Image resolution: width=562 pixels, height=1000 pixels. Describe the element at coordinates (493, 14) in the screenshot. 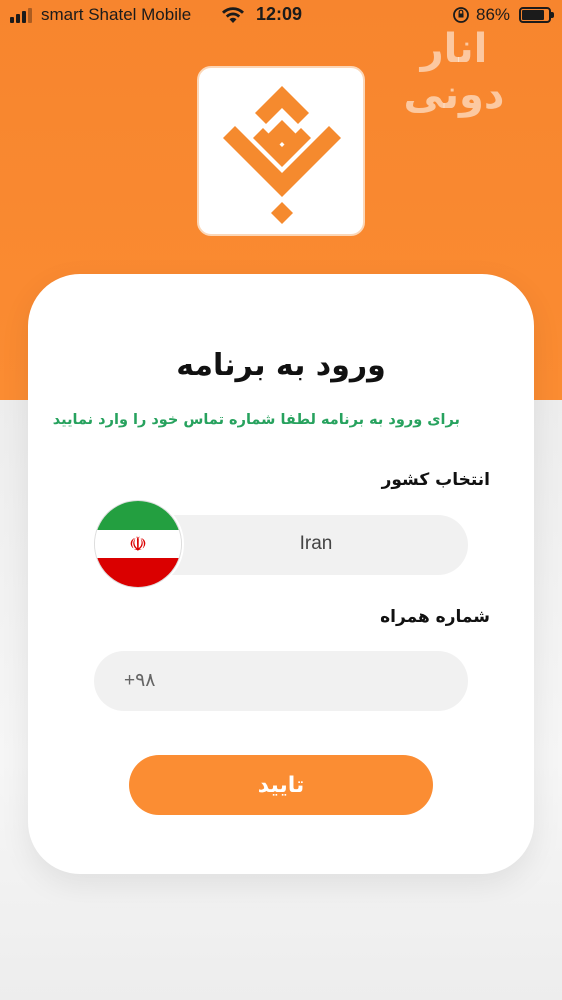

I see `battery-percent: 86%` at that location.